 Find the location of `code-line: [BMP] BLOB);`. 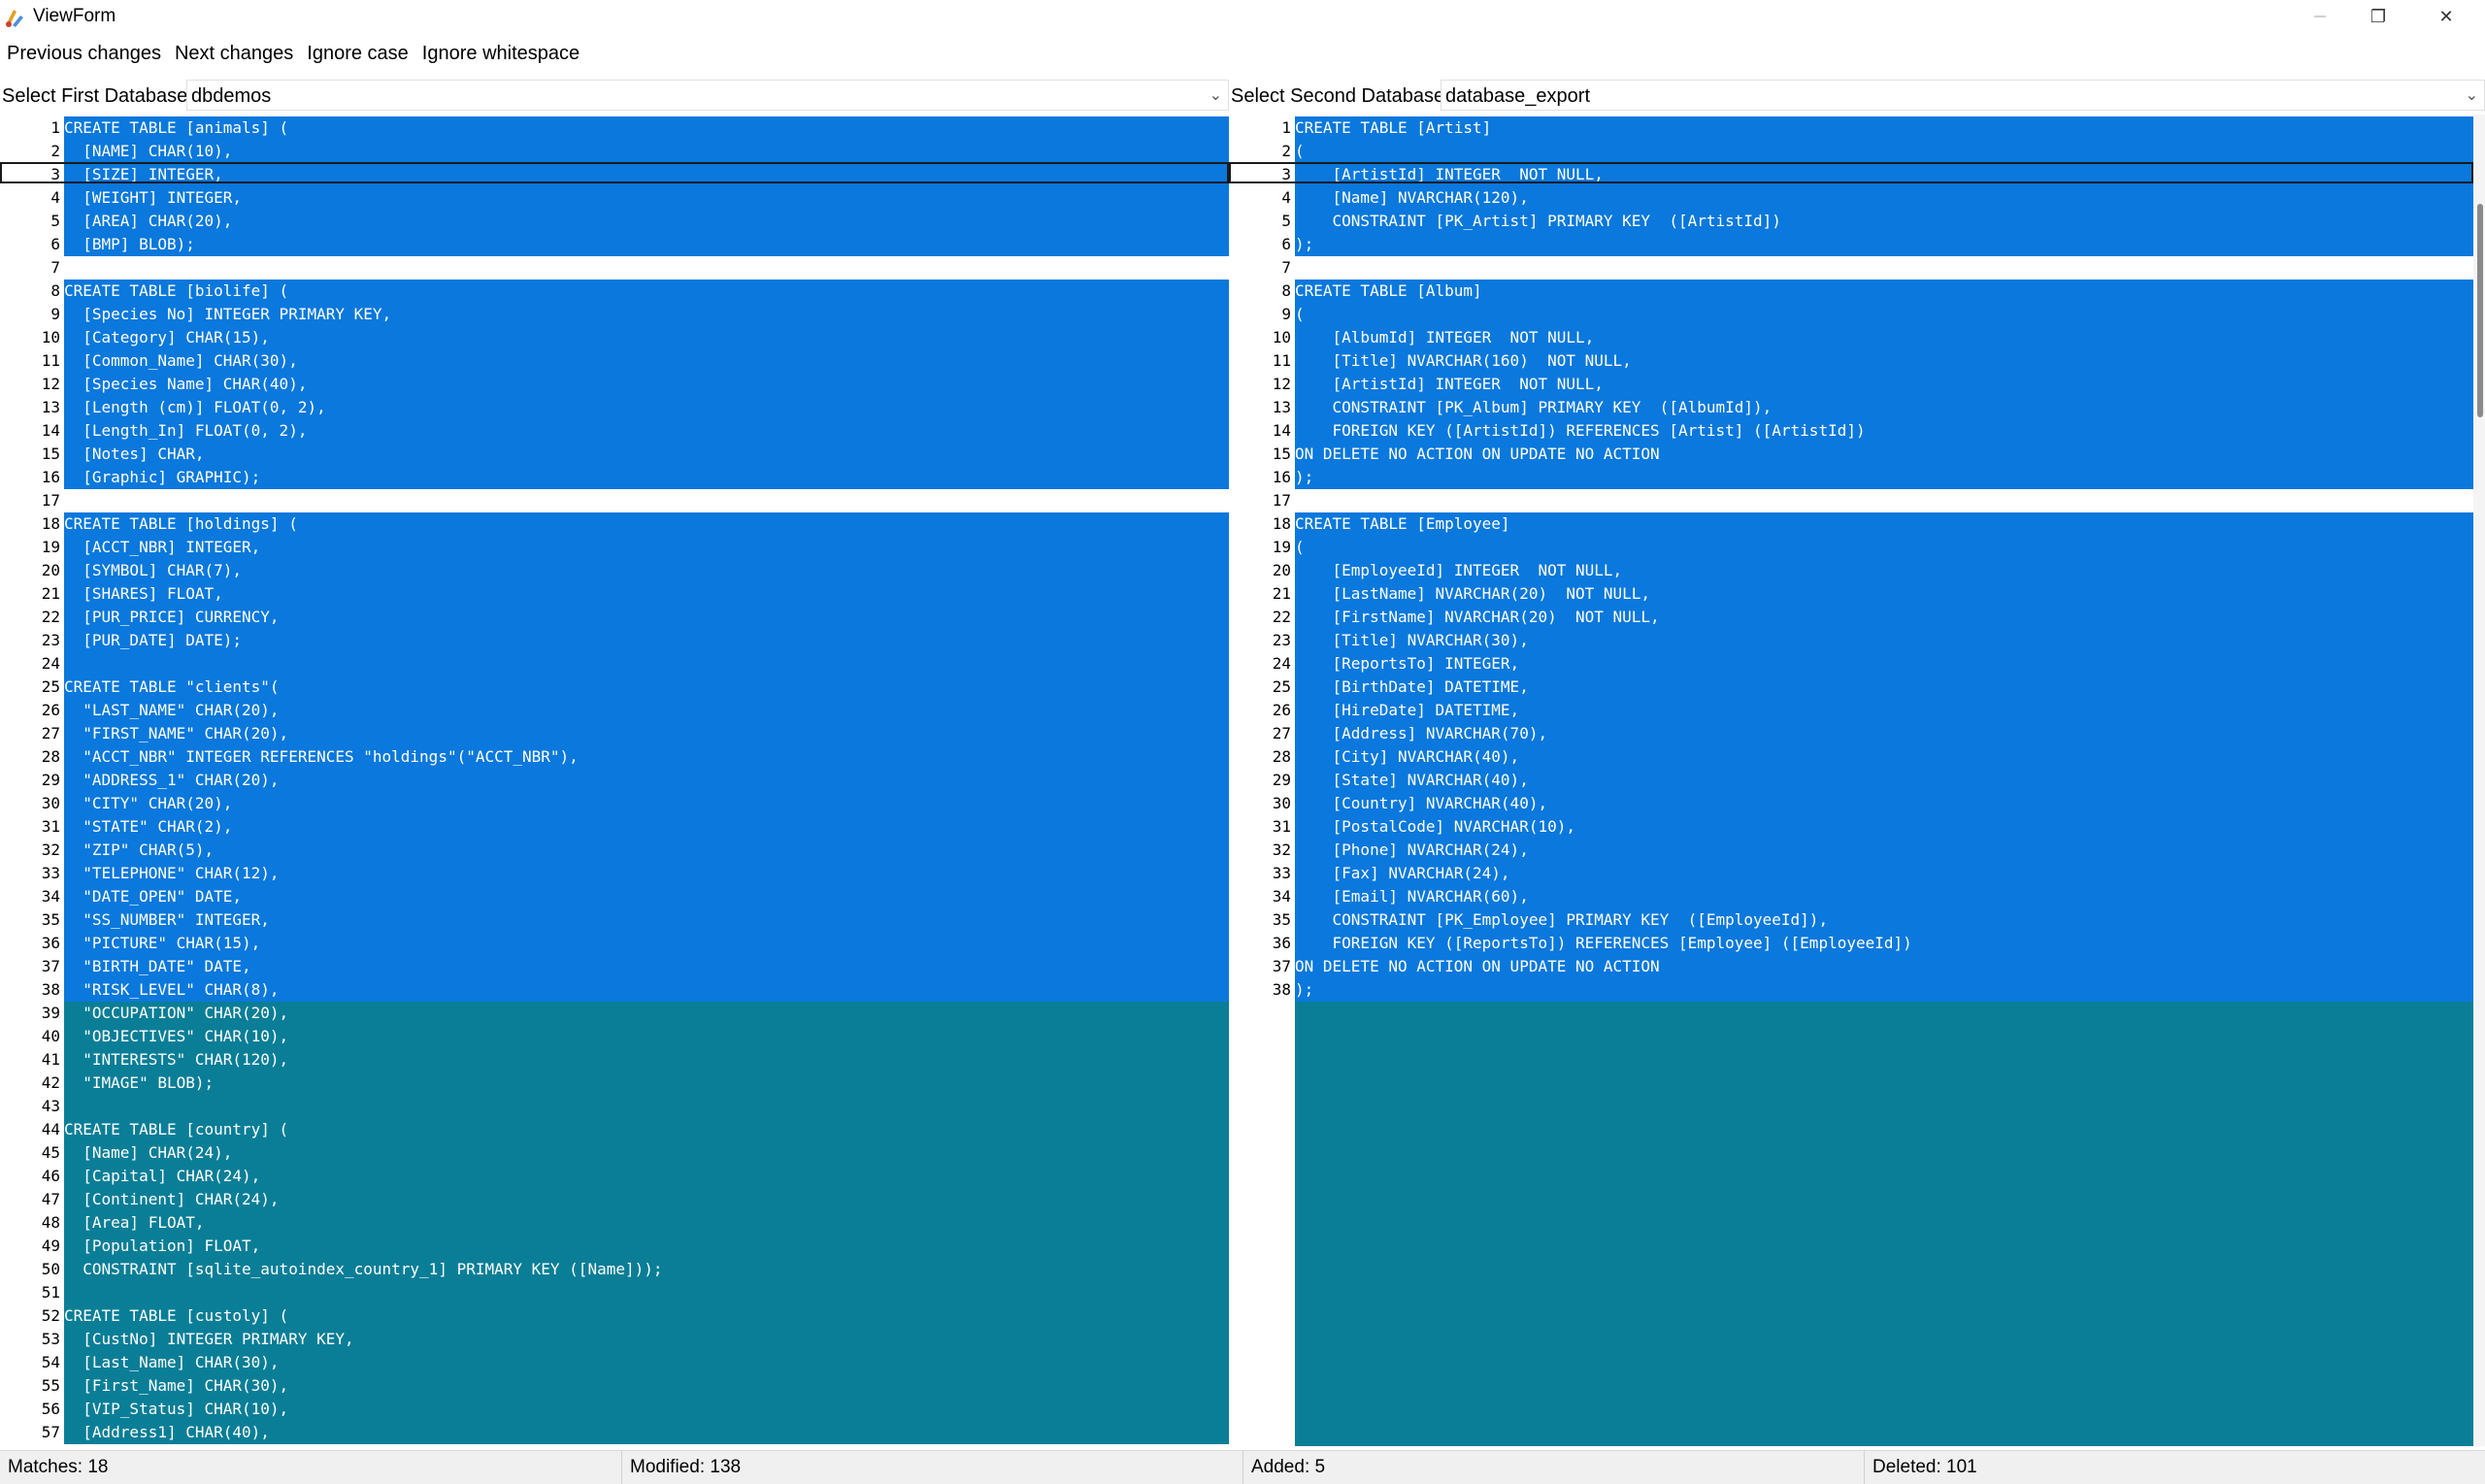

code-line: [BMP] BLOB); is located at coordinates (647, 244).